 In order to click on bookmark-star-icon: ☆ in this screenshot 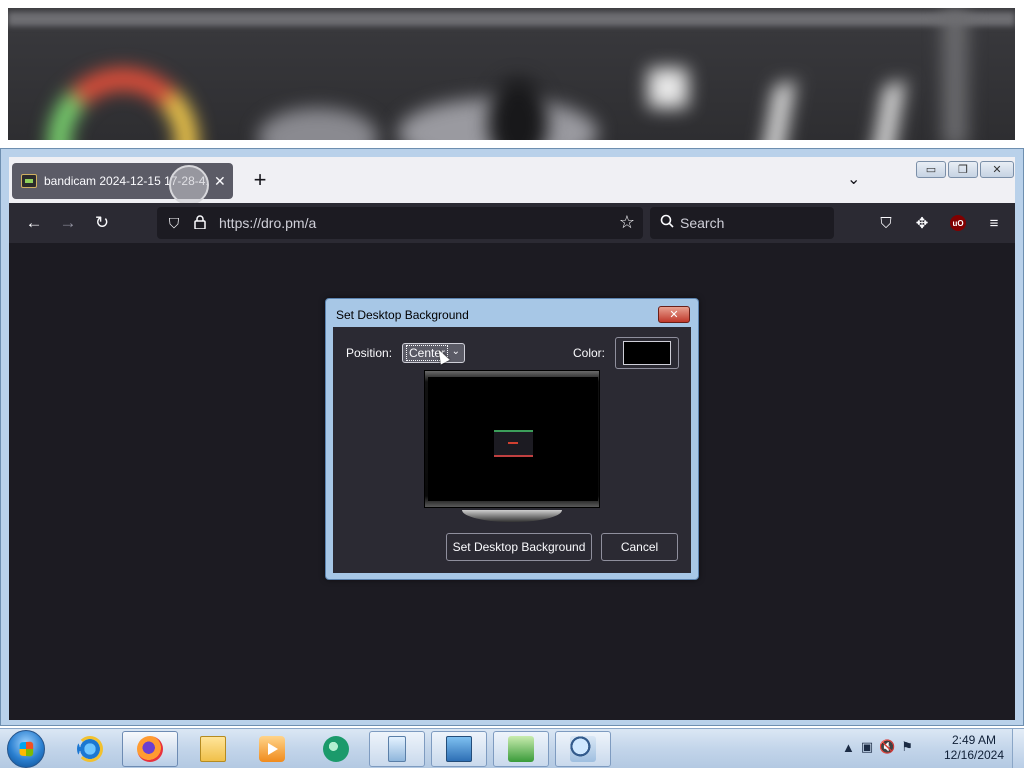, I will do `click(627, 222)`.